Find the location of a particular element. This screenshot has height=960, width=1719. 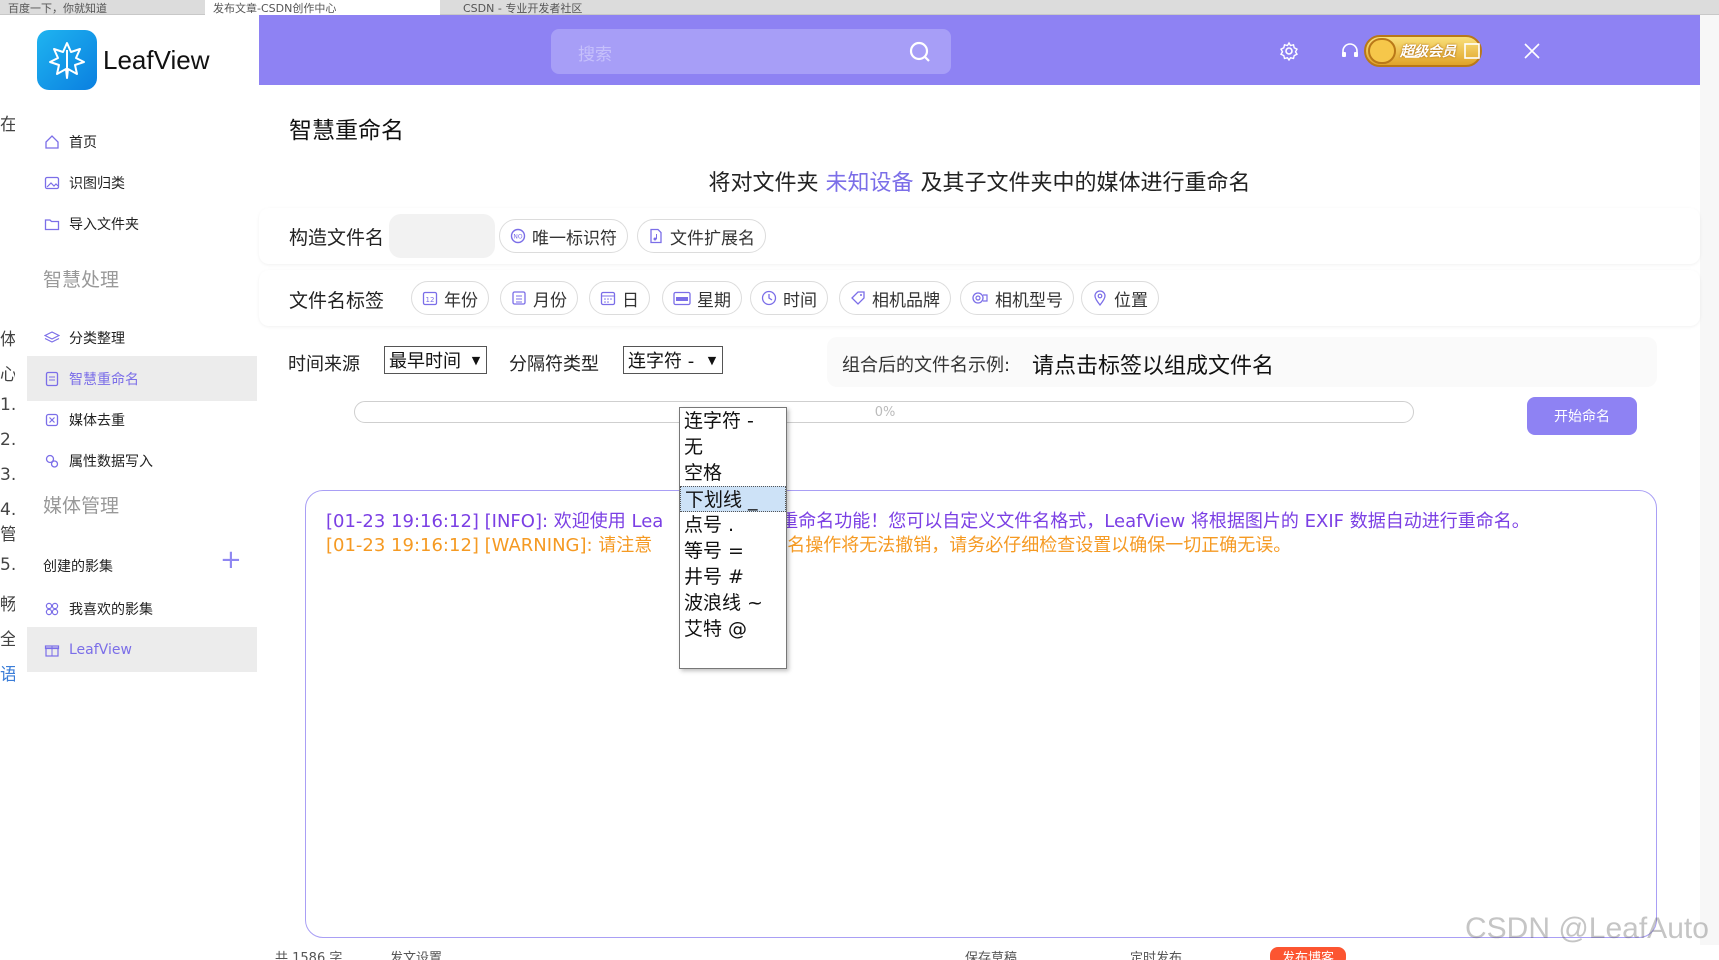

separator-option: 艾特 @ is located at coordinates (733, 629).